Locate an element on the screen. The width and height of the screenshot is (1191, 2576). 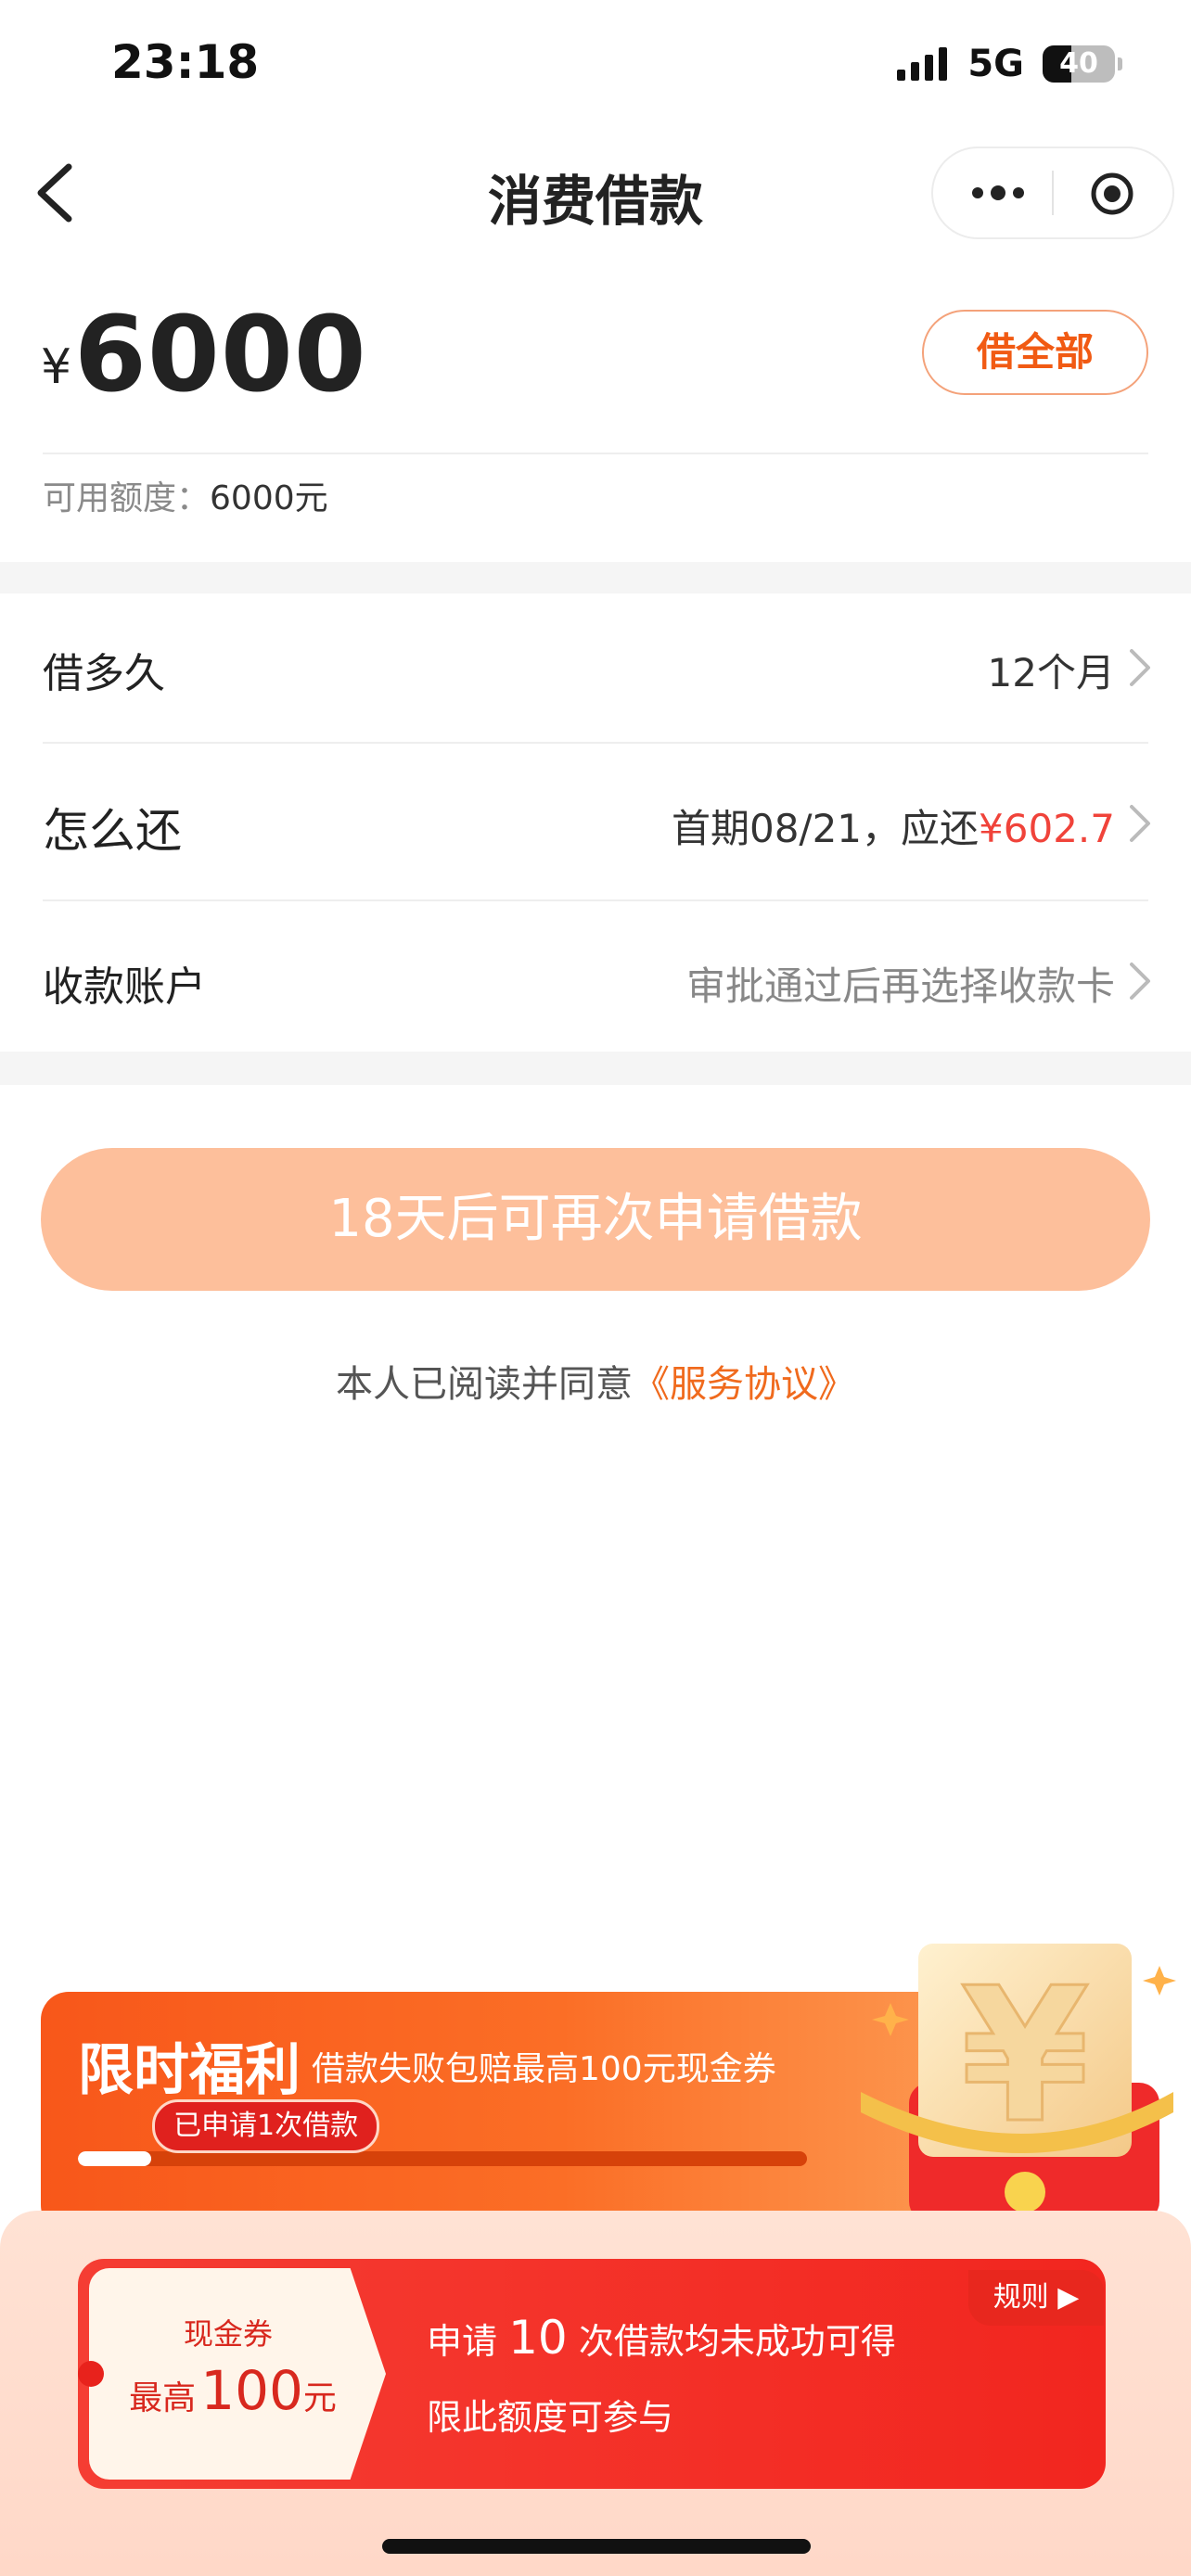
rules-button: 规则 ▶ is located at coordinates (1036, 2298).